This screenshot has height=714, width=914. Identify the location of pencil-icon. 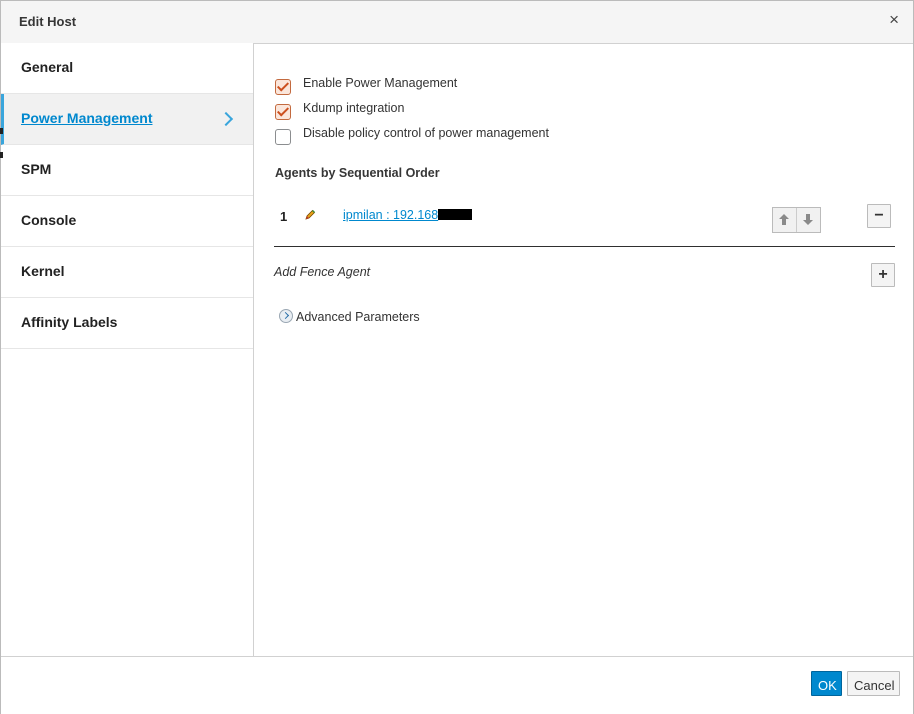
(310, 215).